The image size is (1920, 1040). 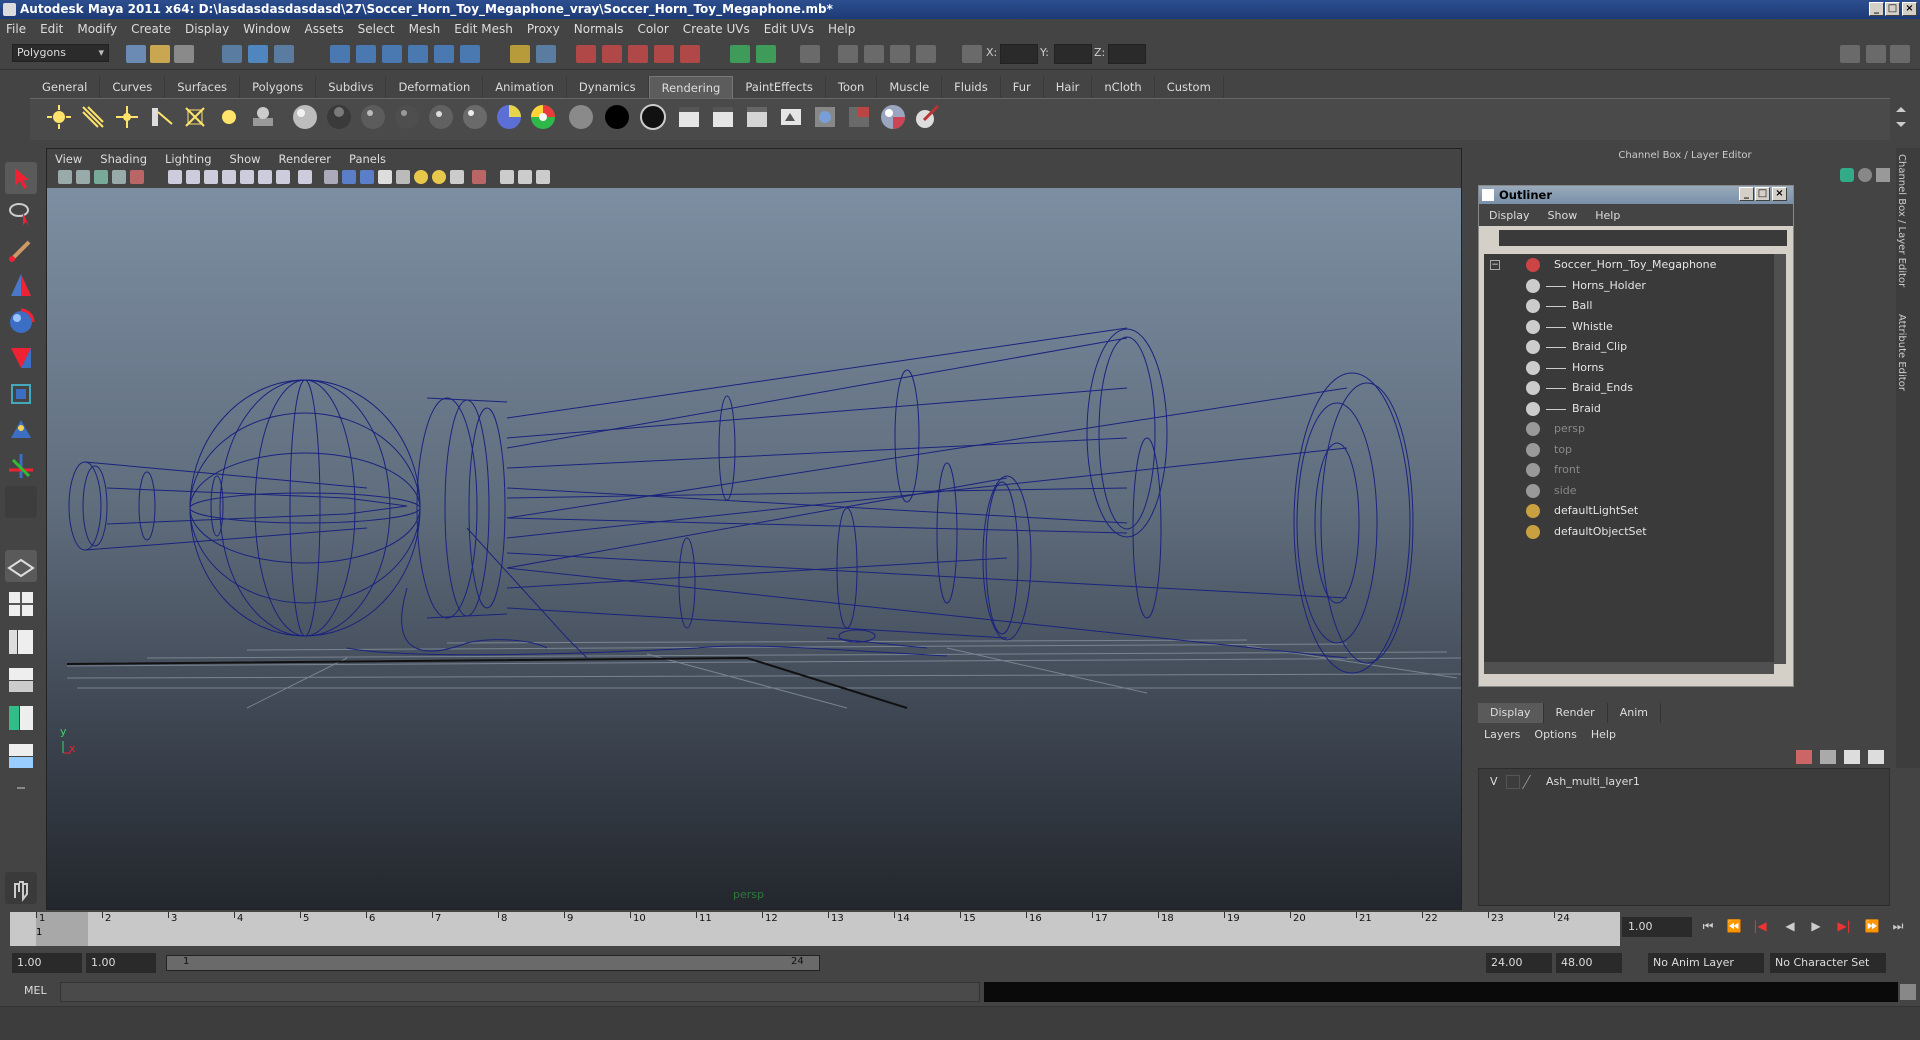 I want to click on menu-mesh: Mesh, so click(x=425, y=29).